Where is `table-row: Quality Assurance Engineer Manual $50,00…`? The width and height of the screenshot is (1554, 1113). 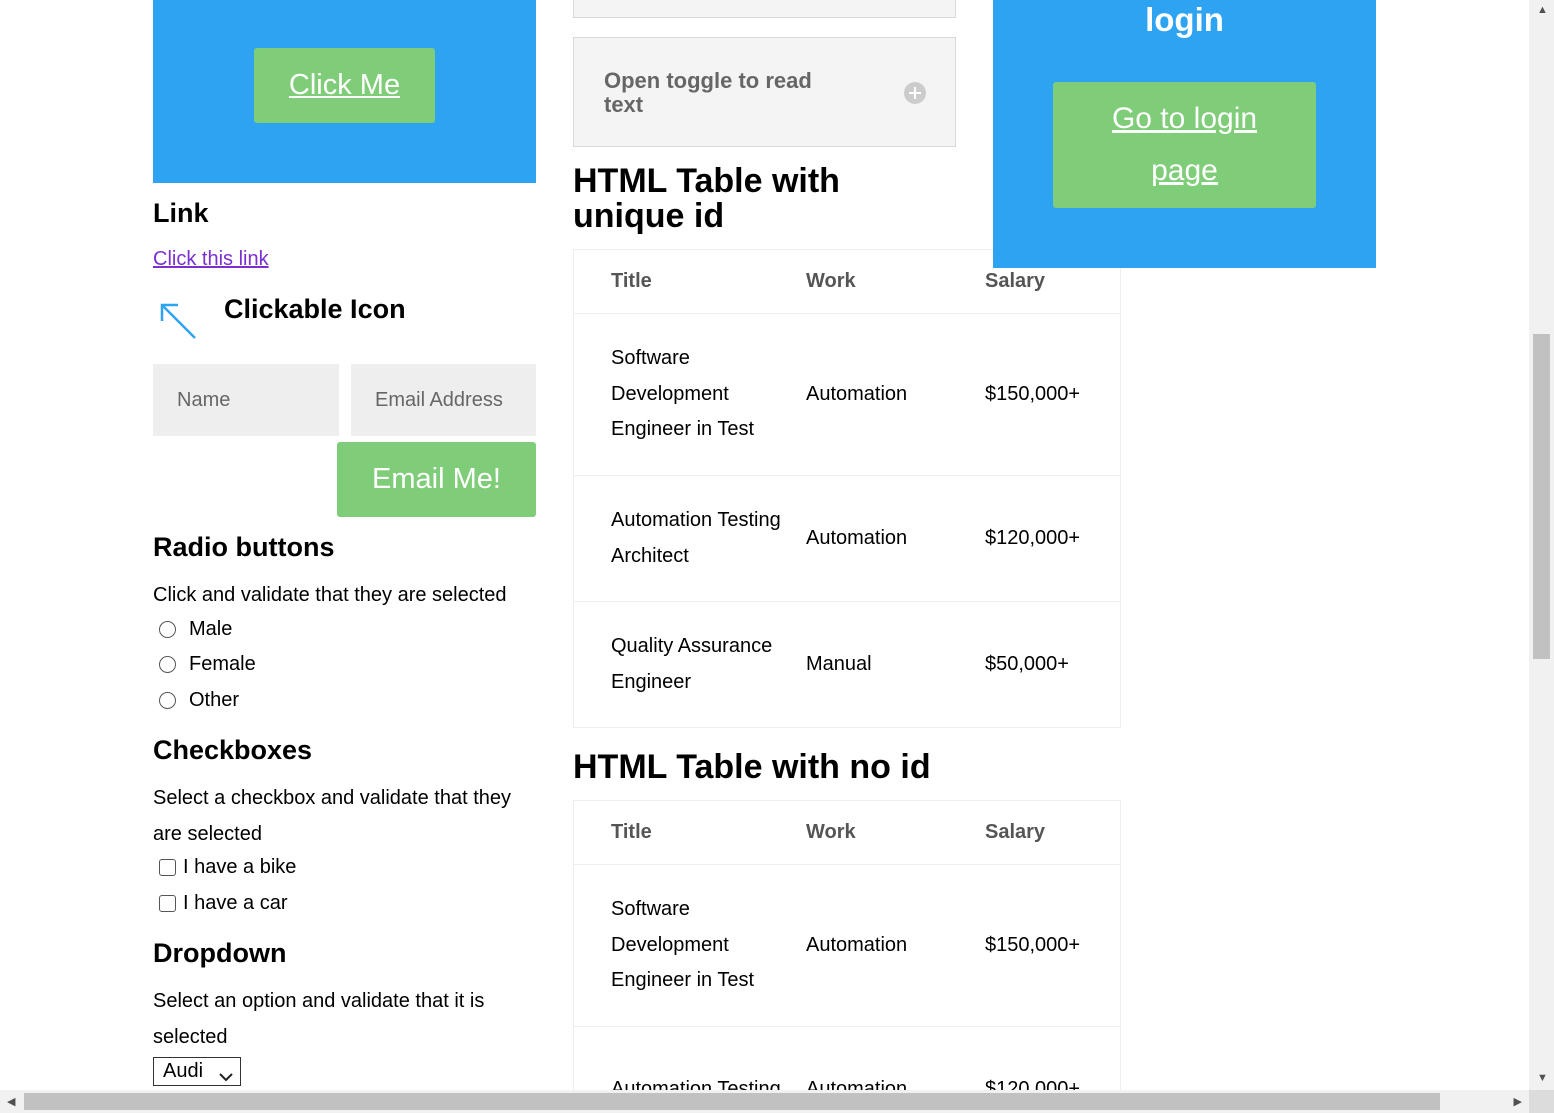
table-row: Quality Assurance Engineer Manual $50,00… is located at coordinates (847, 664).